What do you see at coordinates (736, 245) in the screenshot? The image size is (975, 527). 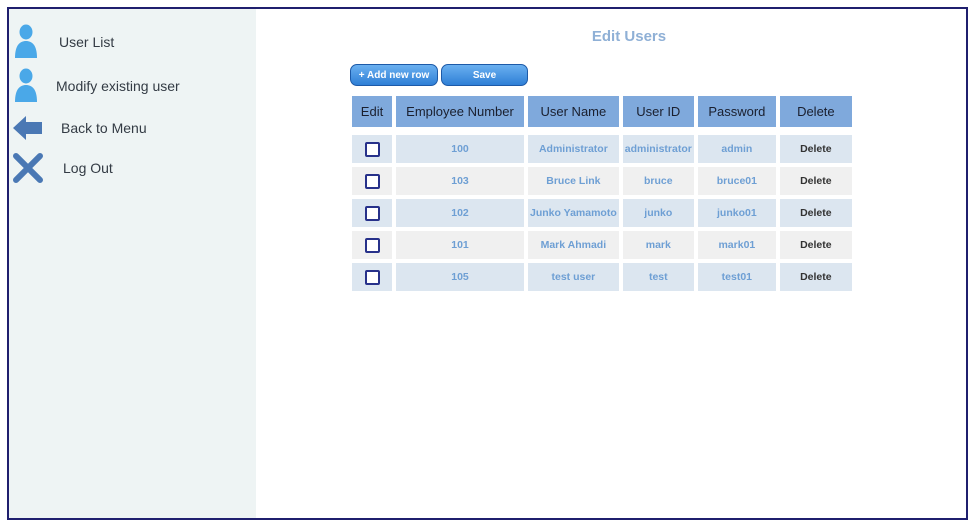 I see `password-cell: mark01` at bounding box center [736, 245].